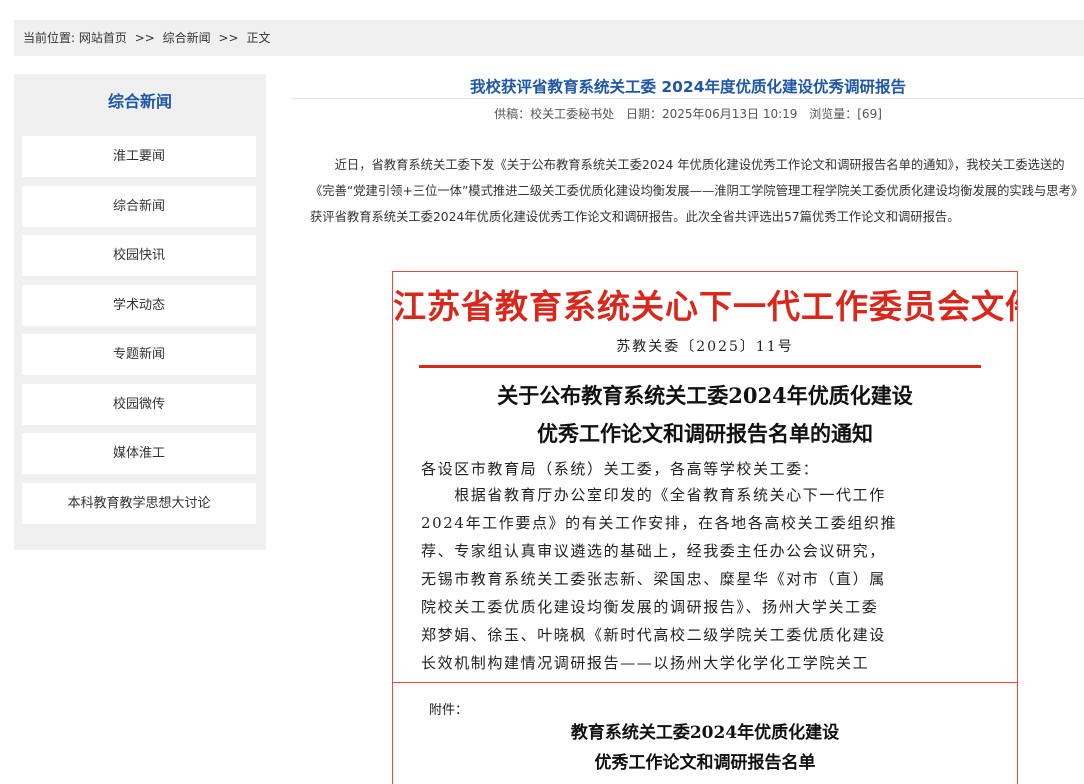  Describe the element at coordinates (645, 663) in the screenshot. I see `document-body-line: 长效机制构建情况调研报告——以扬州大学化学化工学院关工` at that location.